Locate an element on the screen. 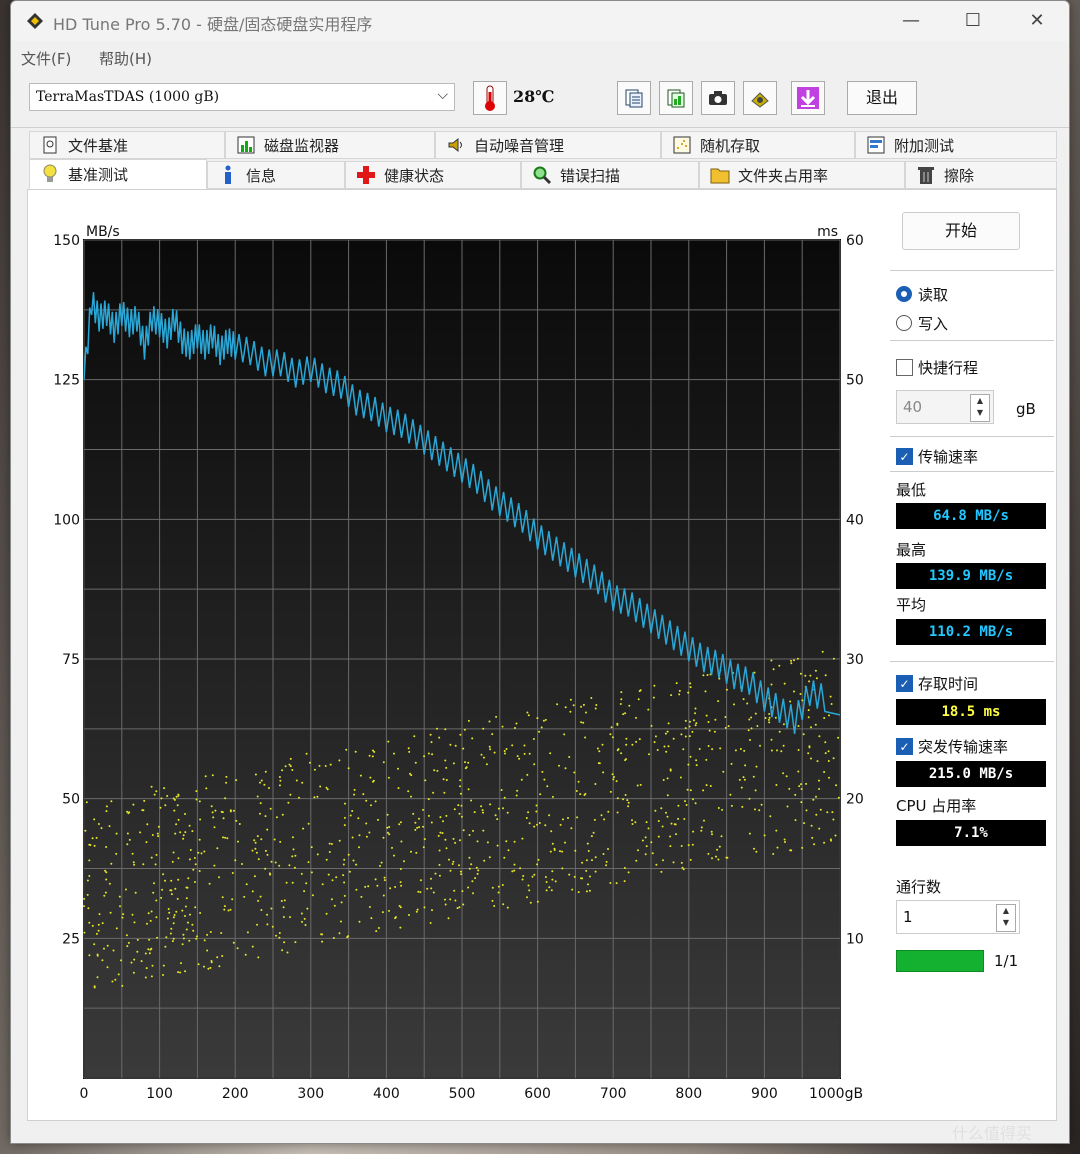  y-left-tick-label: 100 is located at coordinates (66, 520).